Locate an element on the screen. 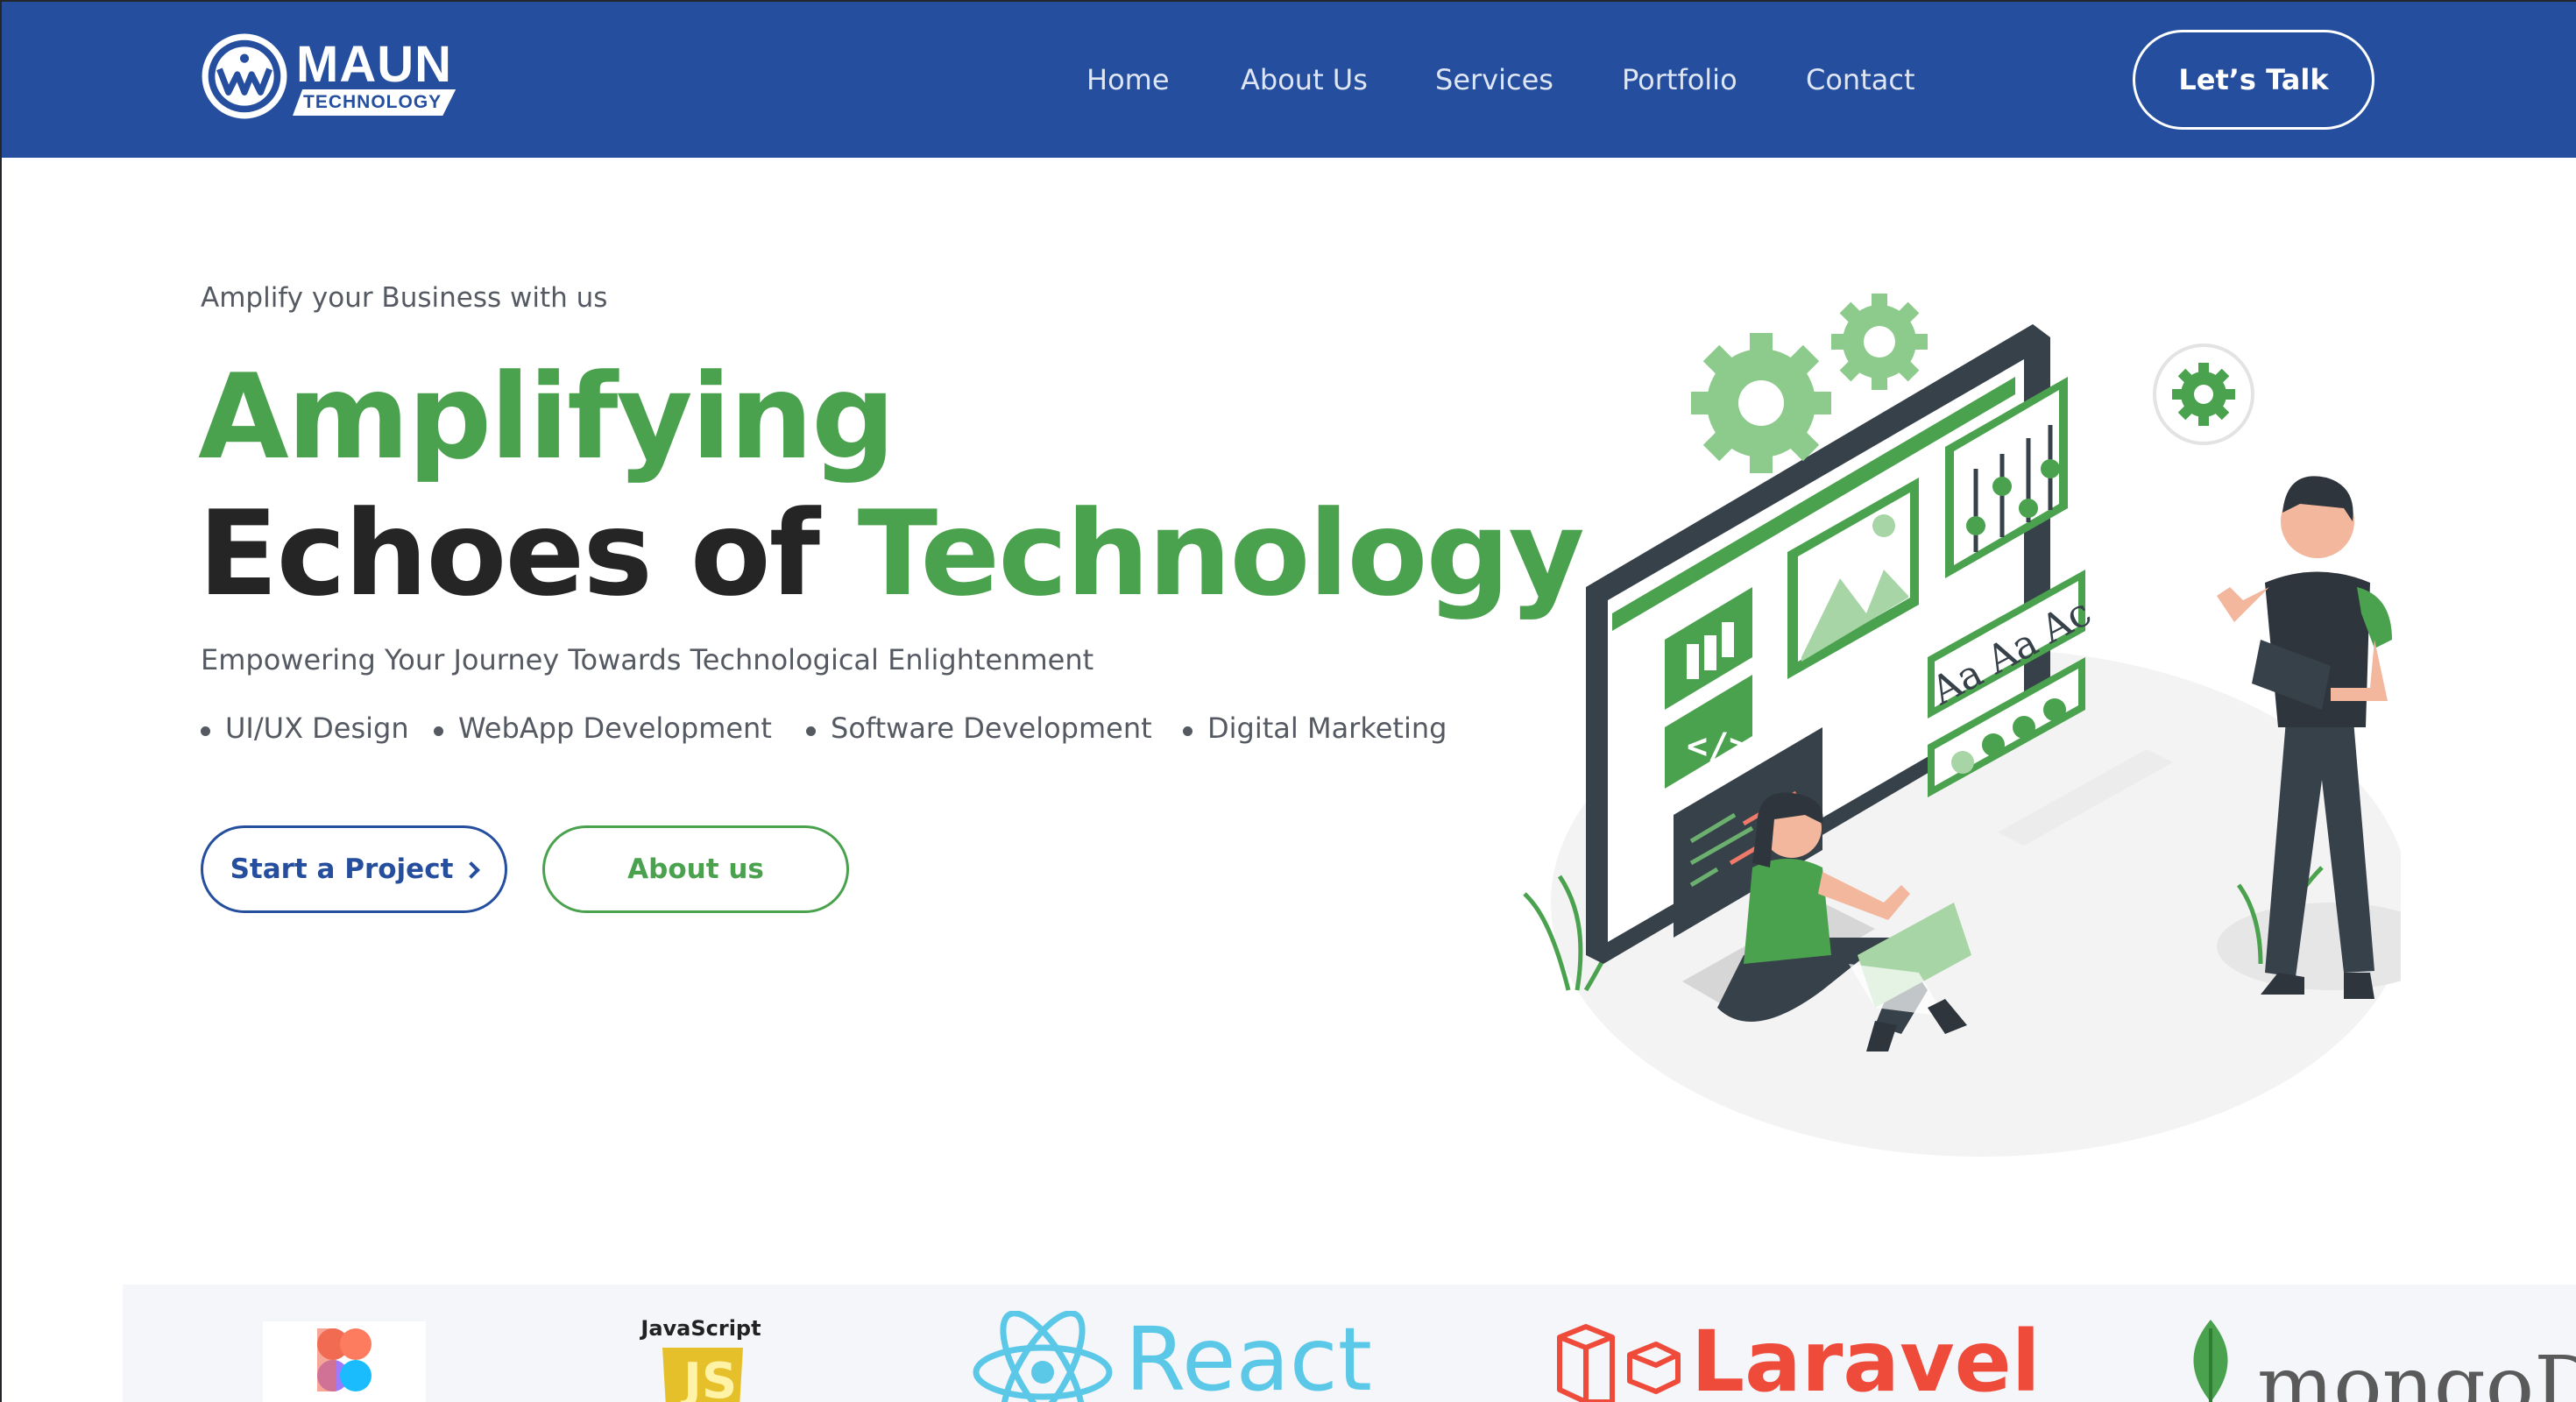 The width and height of the screenshot is (2576, 1402). start-project-button: Start a Project is located at coordinates (354, 869).